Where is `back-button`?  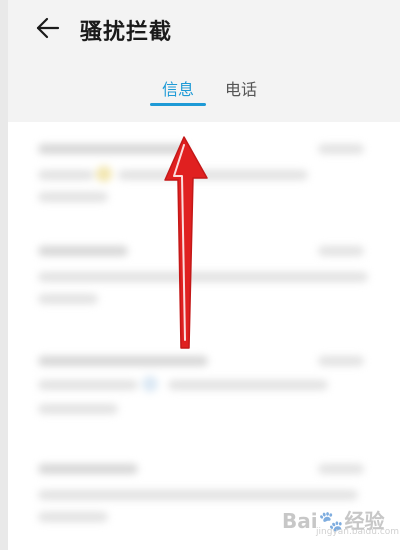
back-button is located at coordinates (48, 28).